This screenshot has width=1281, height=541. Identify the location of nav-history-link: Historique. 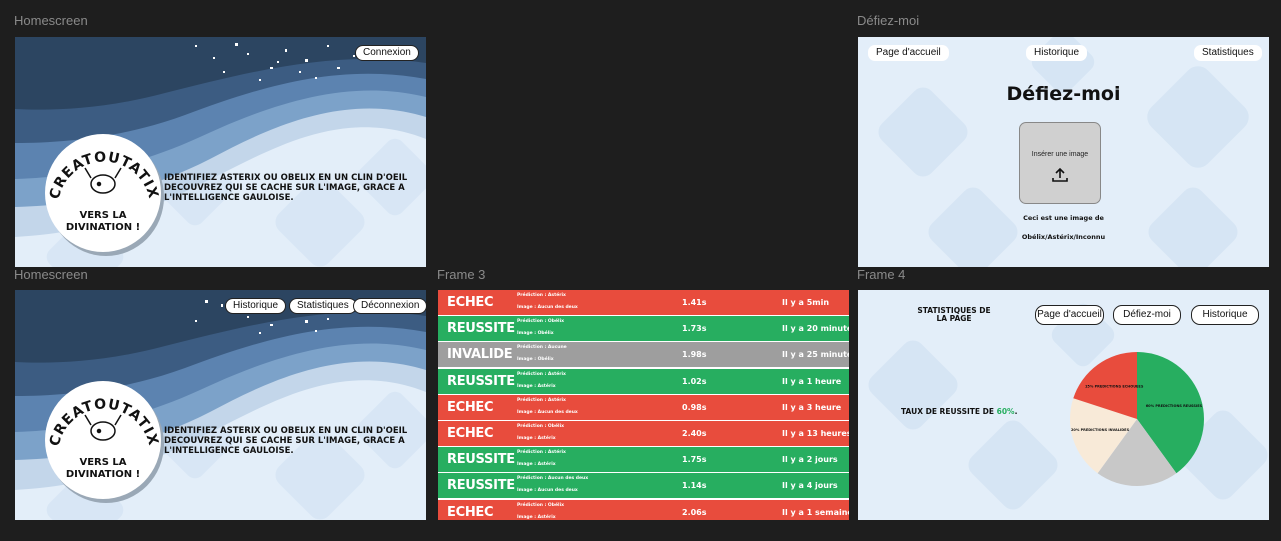
(1057, 53).